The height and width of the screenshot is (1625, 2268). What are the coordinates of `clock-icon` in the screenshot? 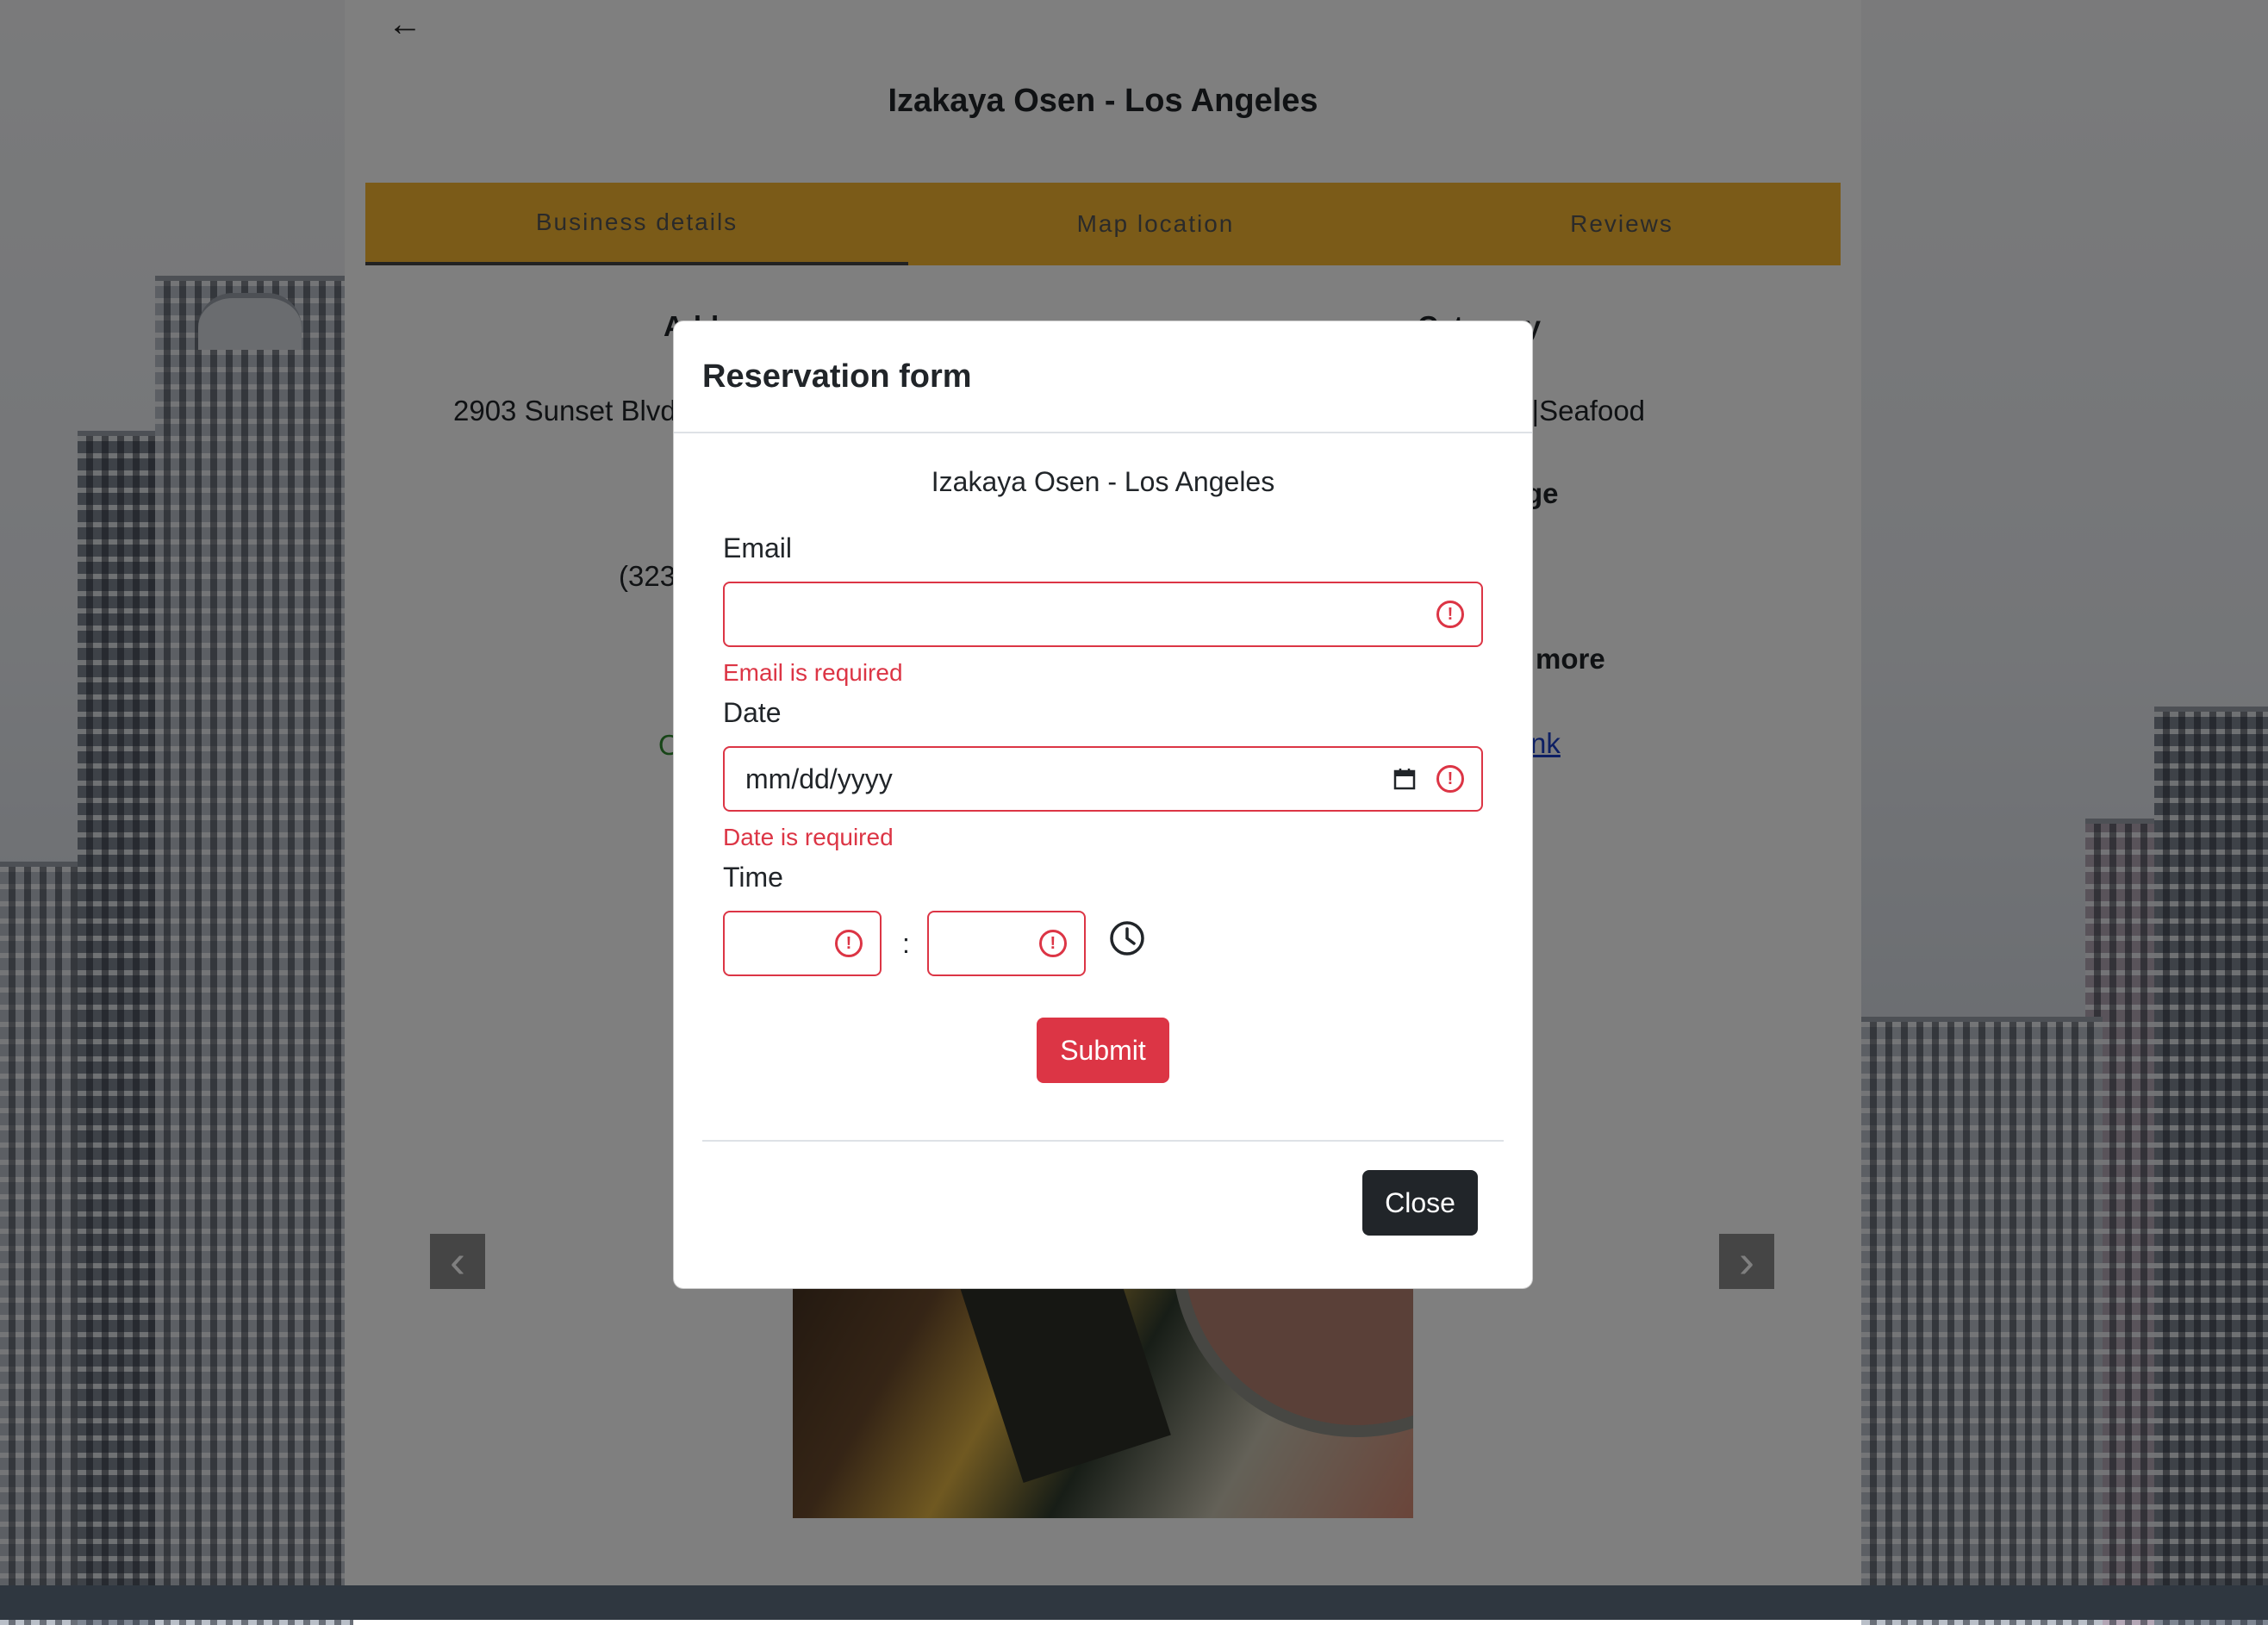 It's located at (1127, 938).